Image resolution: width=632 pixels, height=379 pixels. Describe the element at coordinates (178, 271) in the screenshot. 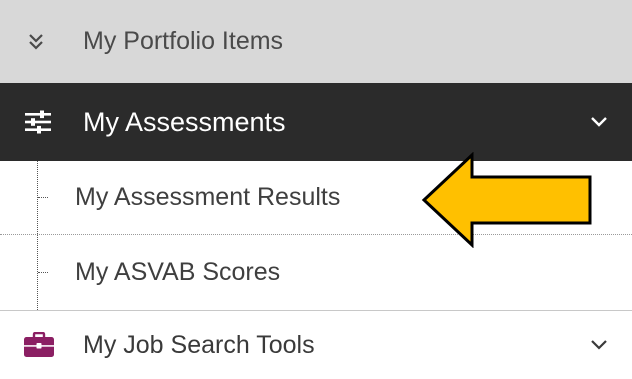

I see `subnav-item-asvab-scores-label: My ASVAB Scores` at that location.